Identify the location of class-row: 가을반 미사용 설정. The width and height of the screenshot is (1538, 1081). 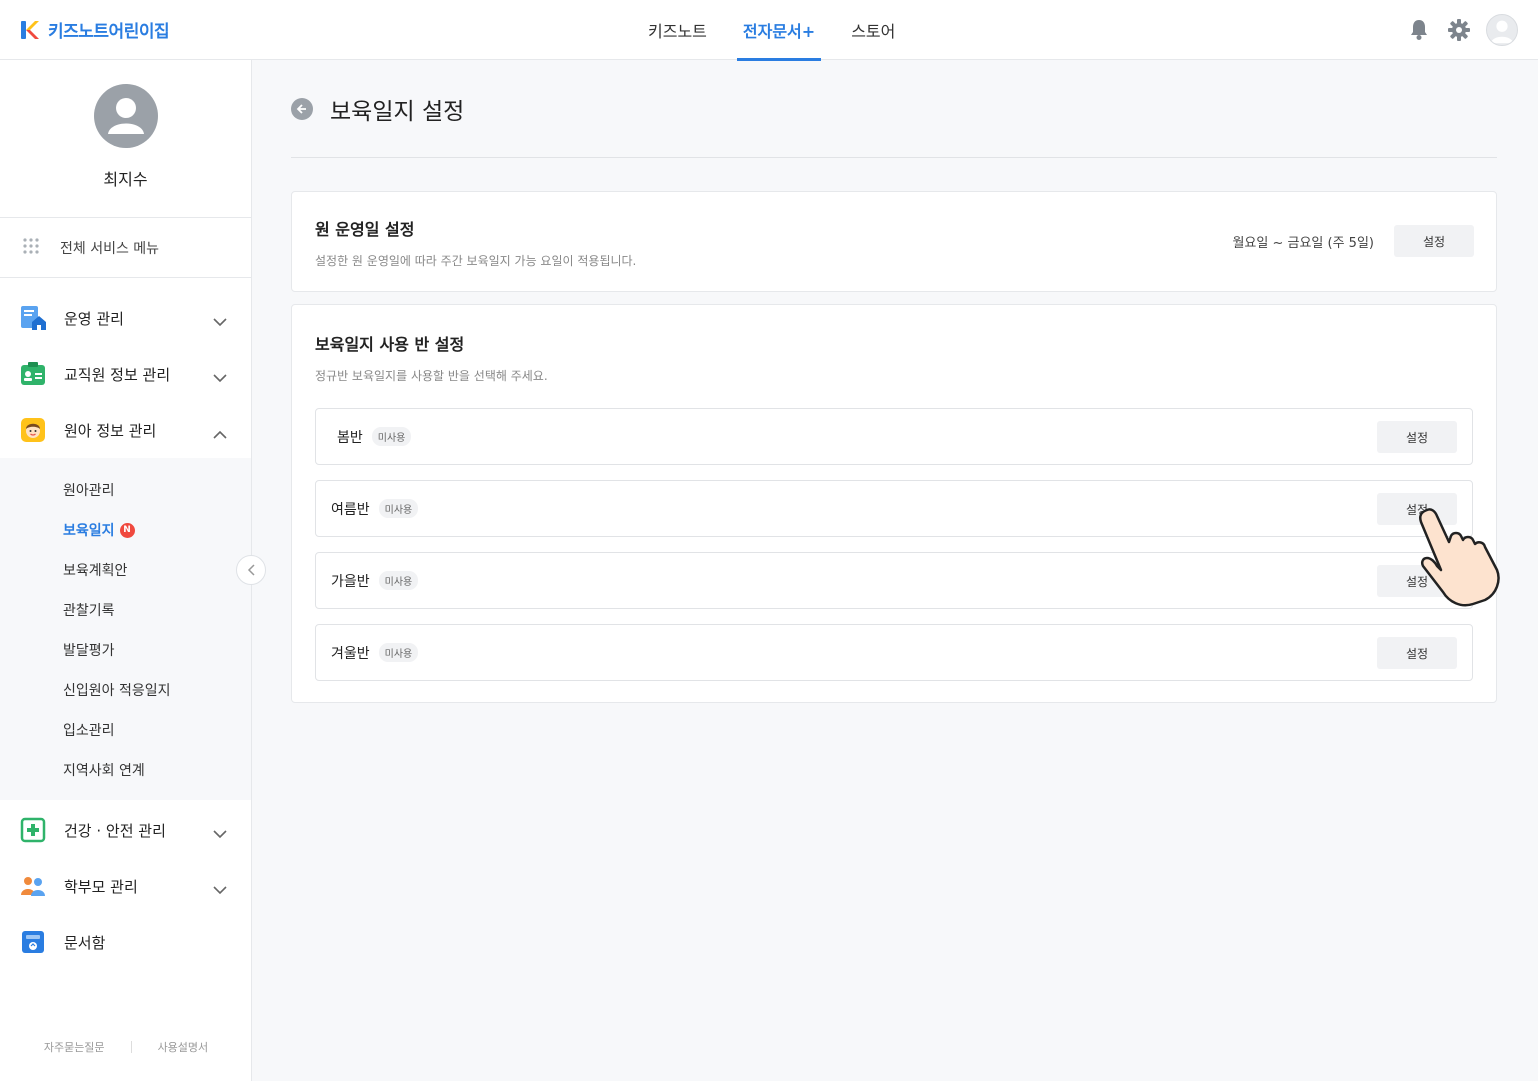
(894, 580).